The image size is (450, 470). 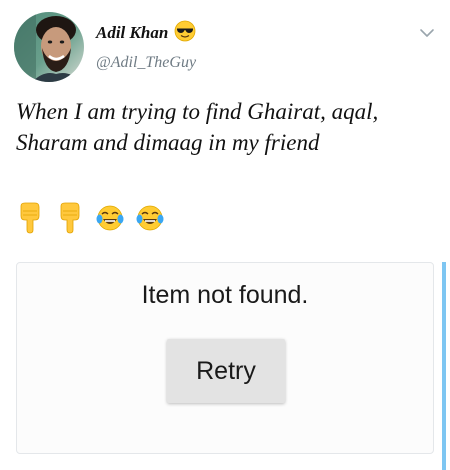 What do you see at coordinates (427, 33) in the screenshot?
I see `chevron-down-icon` at bounding box center [427, 33].